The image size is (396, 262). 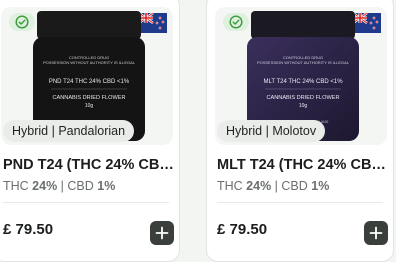 I want to click on jar-label-line1: PND T24 THC 24% CBD <1%, so click(x=89, y=82).